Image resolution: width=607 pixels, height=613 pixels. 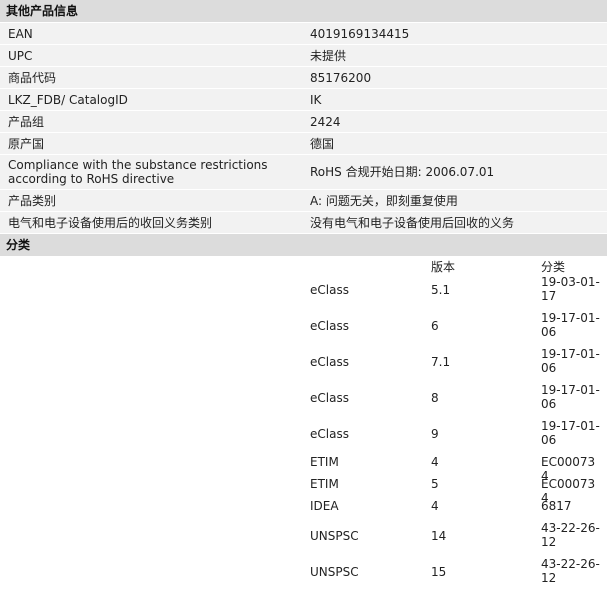 What do you see at coordinates (360, 33) in the screenshot?
I see `info-value: 4019169134415` at bounding box center [360, 33].